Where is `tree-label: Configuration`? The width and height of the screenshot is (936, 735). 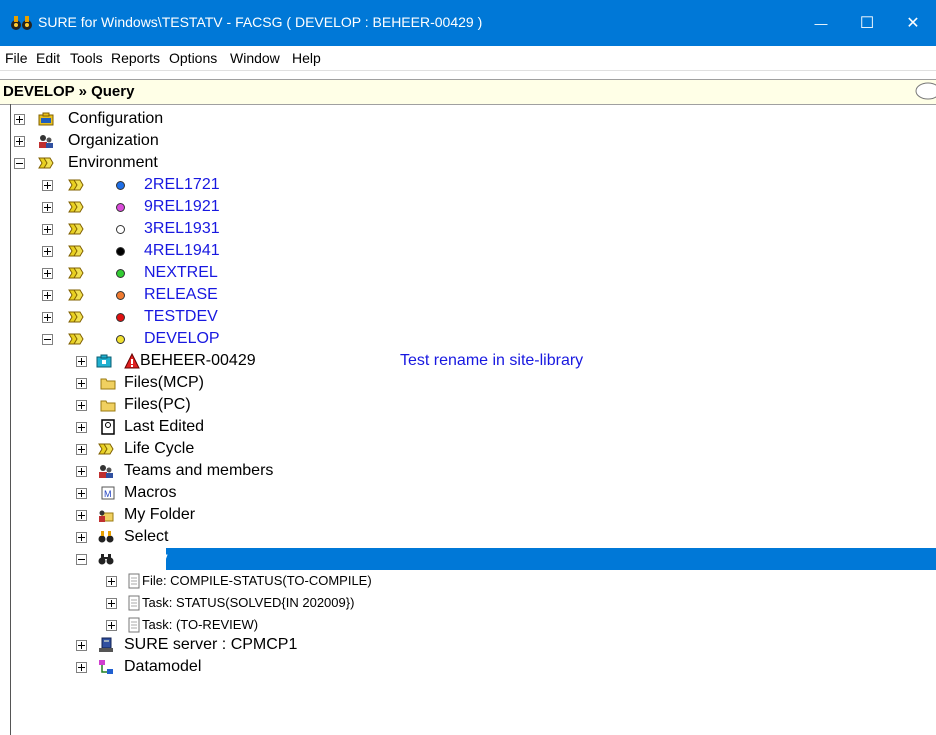 tree-label: Configuration is located at coordinates (116, 118).